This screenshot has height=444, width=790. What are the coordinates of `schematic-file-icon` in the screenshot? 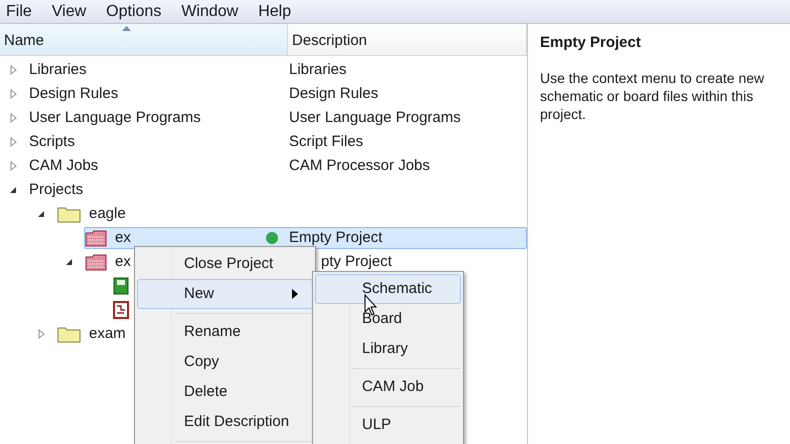 It's located at (121, 286).